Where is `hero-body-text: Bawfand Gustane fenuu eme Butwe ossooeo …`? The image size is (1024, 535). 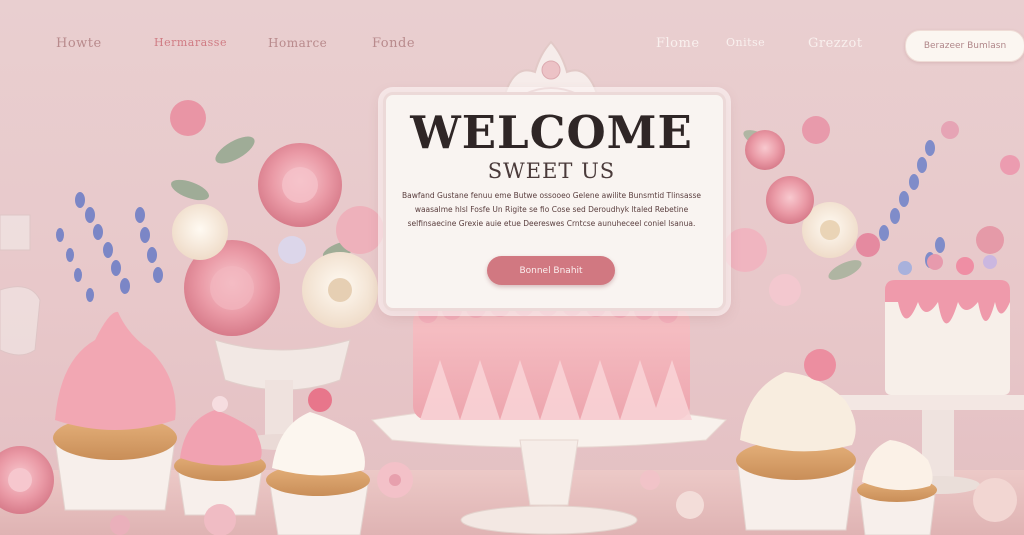
hero-body-text: Bawfand Gustane fenuu eme Butwe ossooeo … is located at coordinates (551, 209).